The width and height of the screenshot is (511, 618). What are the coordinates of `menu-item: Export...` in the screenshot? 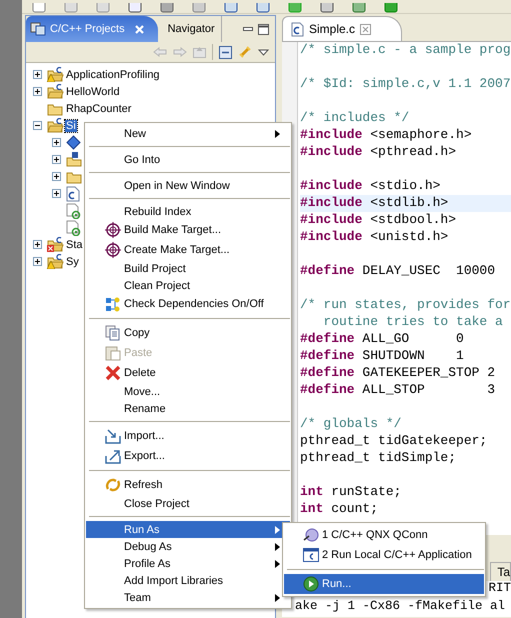 It's located at (188, 456).